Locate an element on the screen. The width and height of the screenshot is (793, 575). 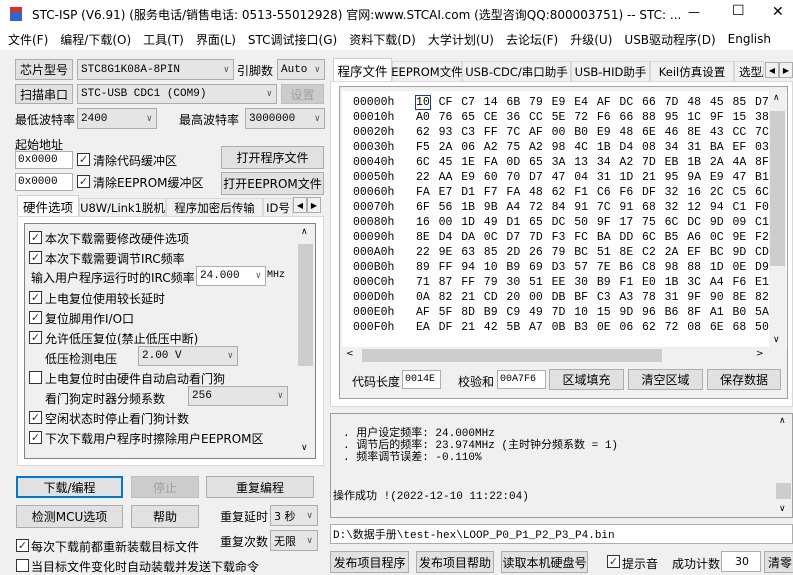
menu-download: 资料下载(D) is located at coordinates (382, 39).